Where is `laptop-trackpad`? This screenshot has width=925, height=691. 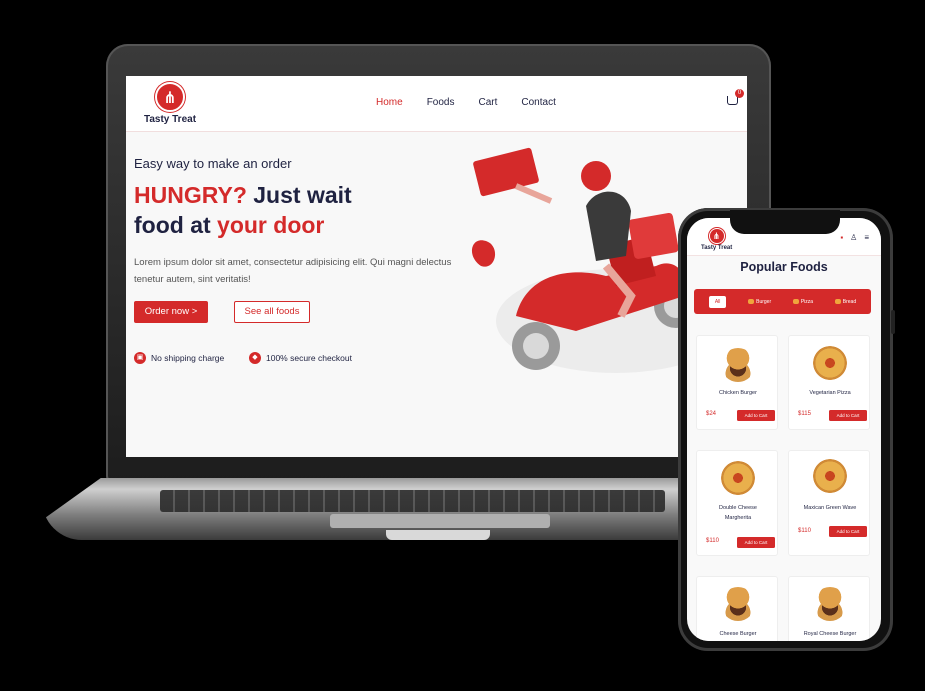
laptop-trackpad is located at coordinates (440, 521).